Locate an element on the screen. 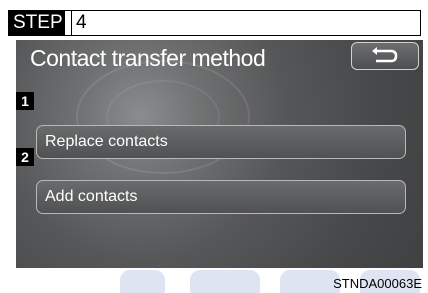 The height and width of the screenshot is (293, 428). replace-contacts-button: Replace contacts is located at coordinates (221, 142).